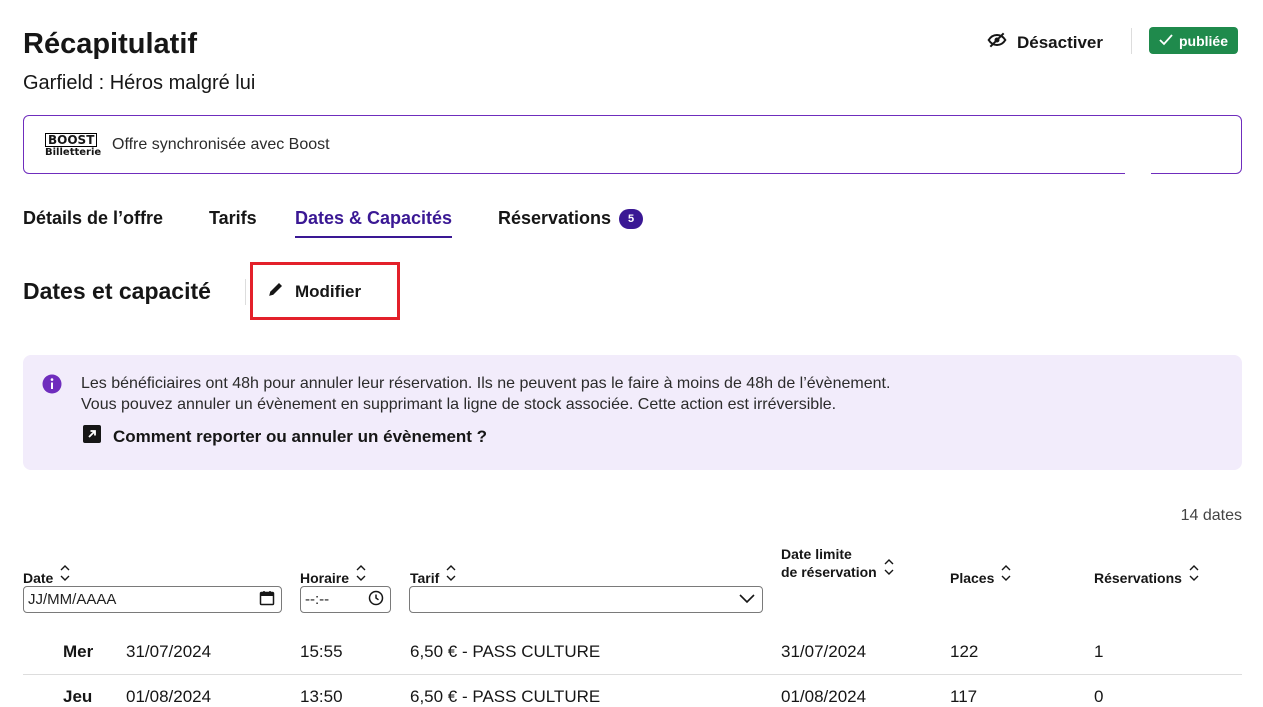  What do you see at coordinates (78, 651) in the screenshot?
I see `row-day: Mer` at bounding box center [78, 651].